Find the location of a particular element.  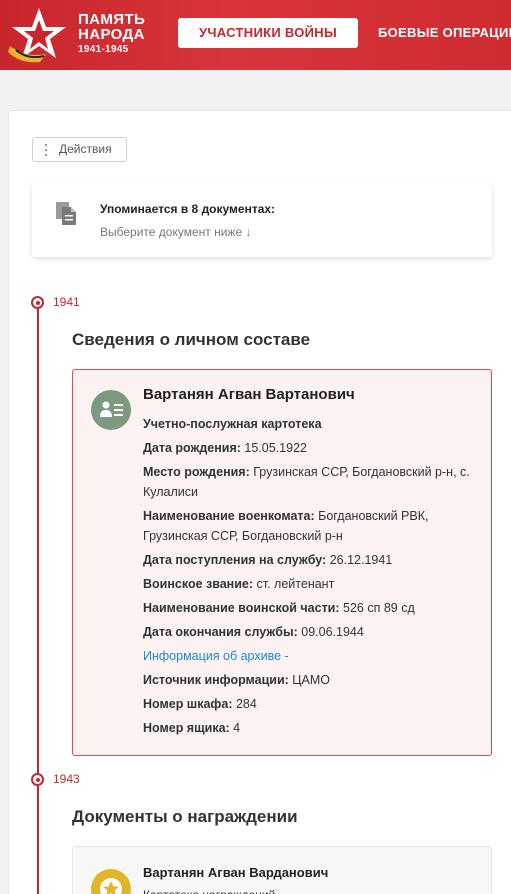

record-person-name: Вартанян Агван Вартанович is located at coordinates (249, 394).